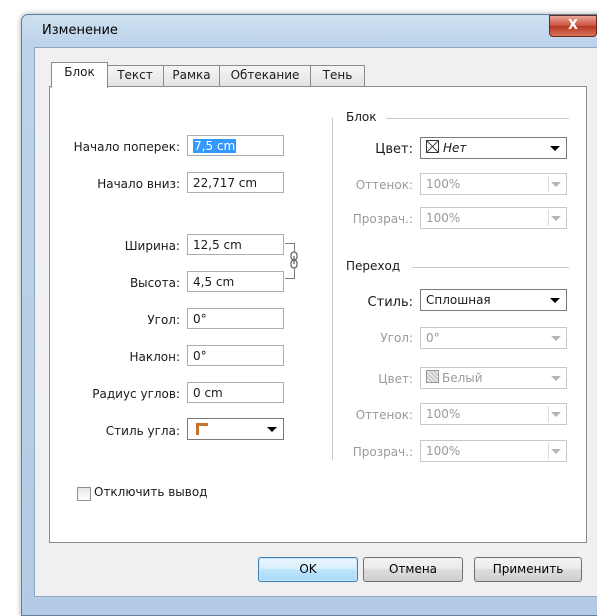  Describe the element at coordinates (382, 219) in the screenshot. I see `block-transparency-label: Прозрач.:` at that location.